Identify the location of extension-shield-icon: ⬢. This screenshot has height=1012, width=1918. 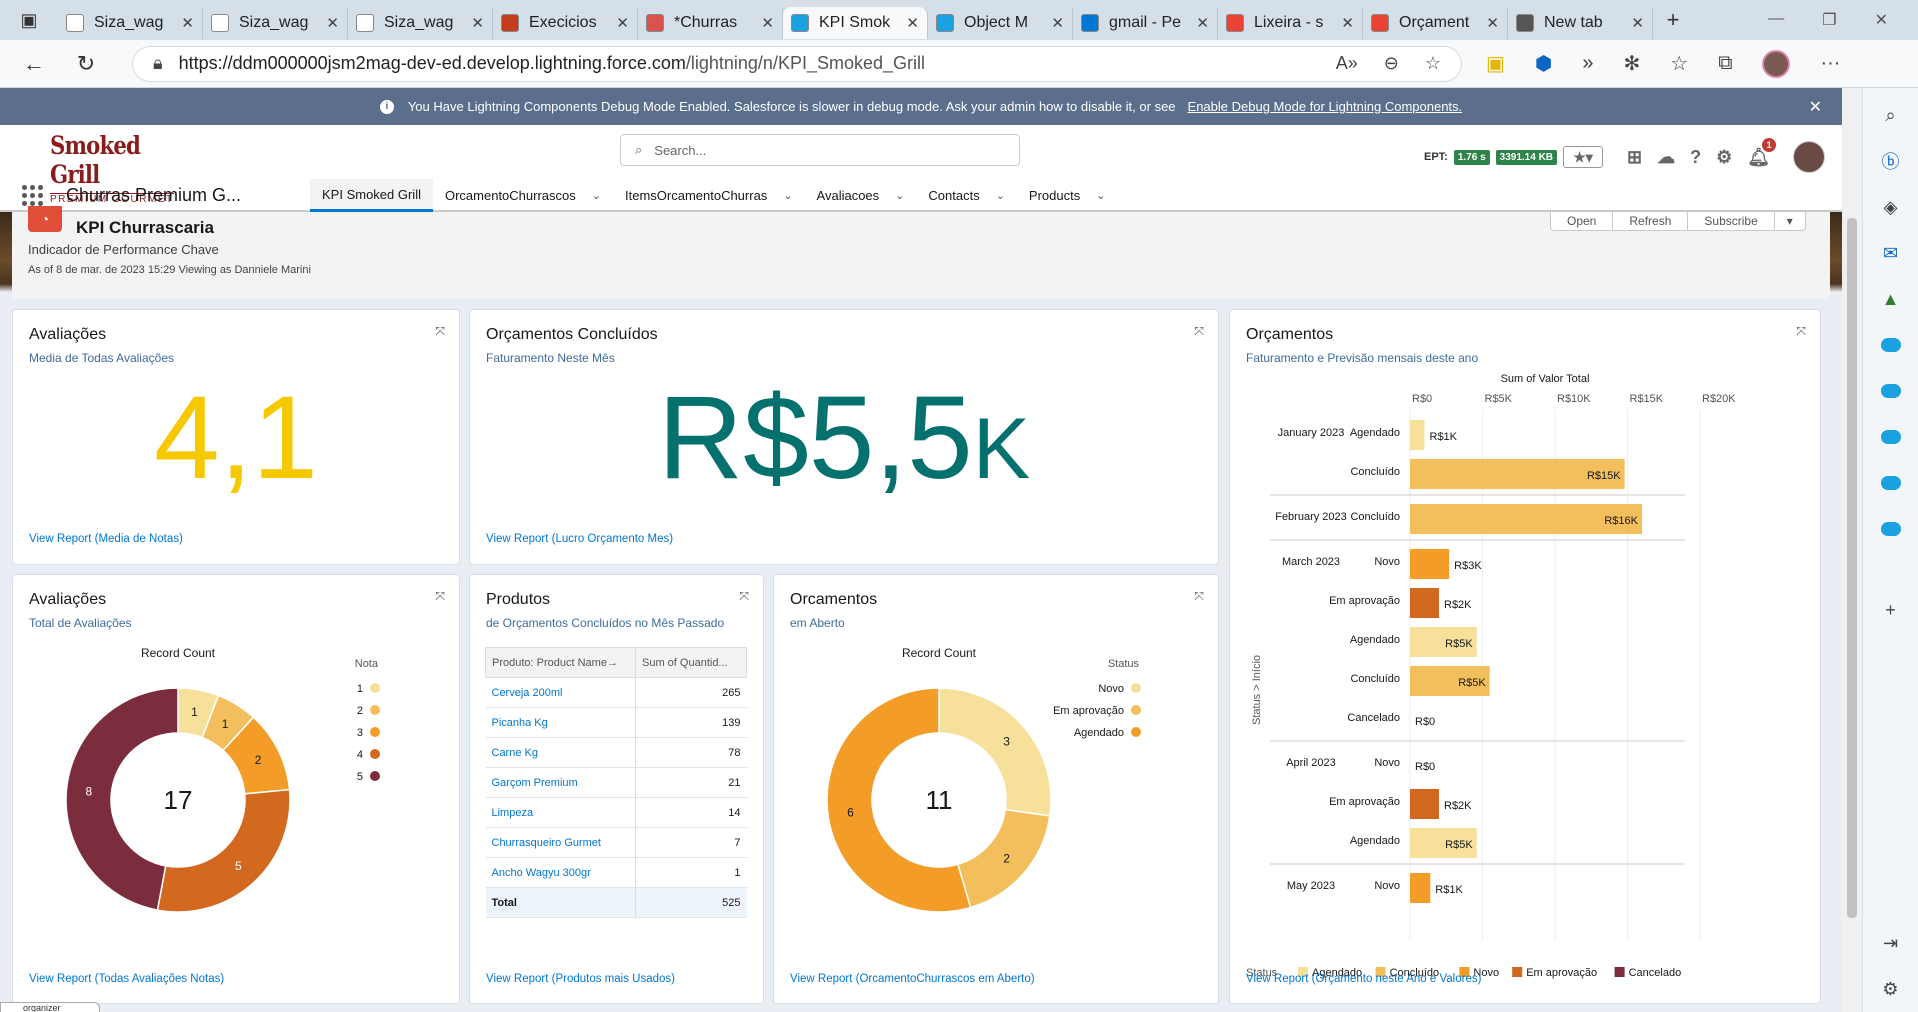
(1543, 63).